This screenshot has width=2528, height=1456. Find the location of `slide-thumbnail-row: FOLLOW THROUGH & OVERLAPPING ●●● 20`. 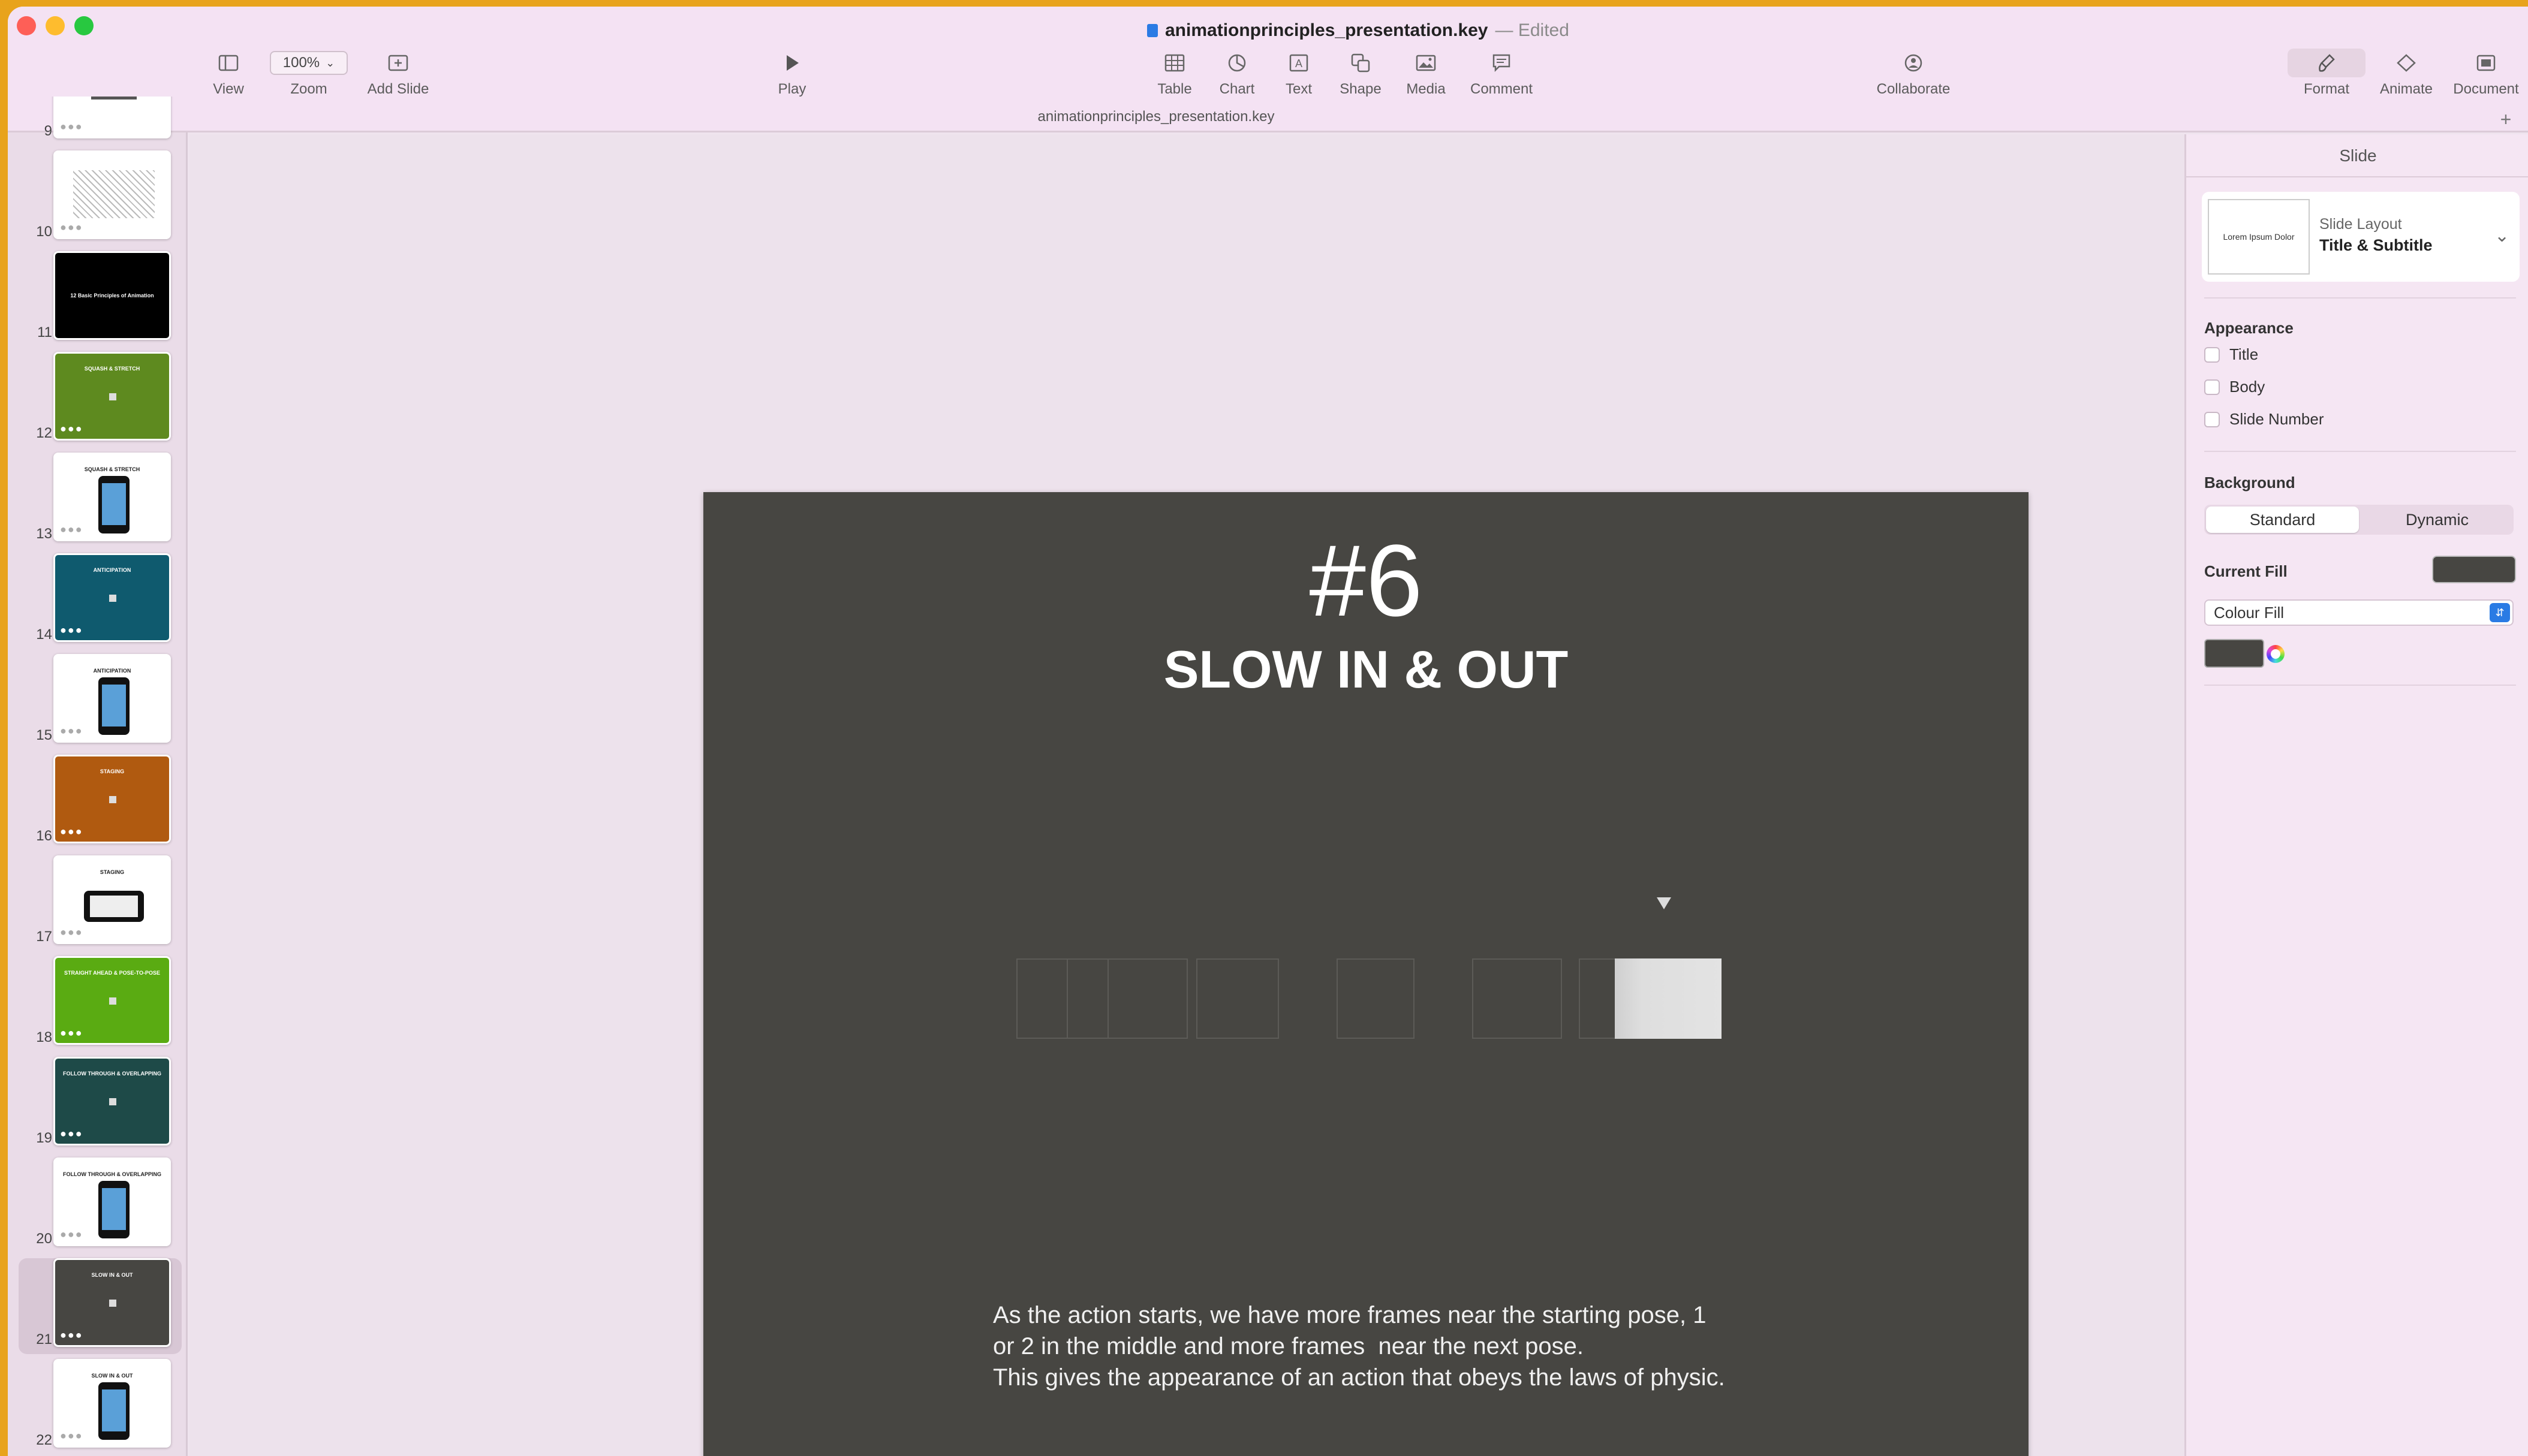

slide-thumbnail-row: FOLLOW THROUGH & OVERLAPPING ●●● 20 is located at coordinates (98, 1205).